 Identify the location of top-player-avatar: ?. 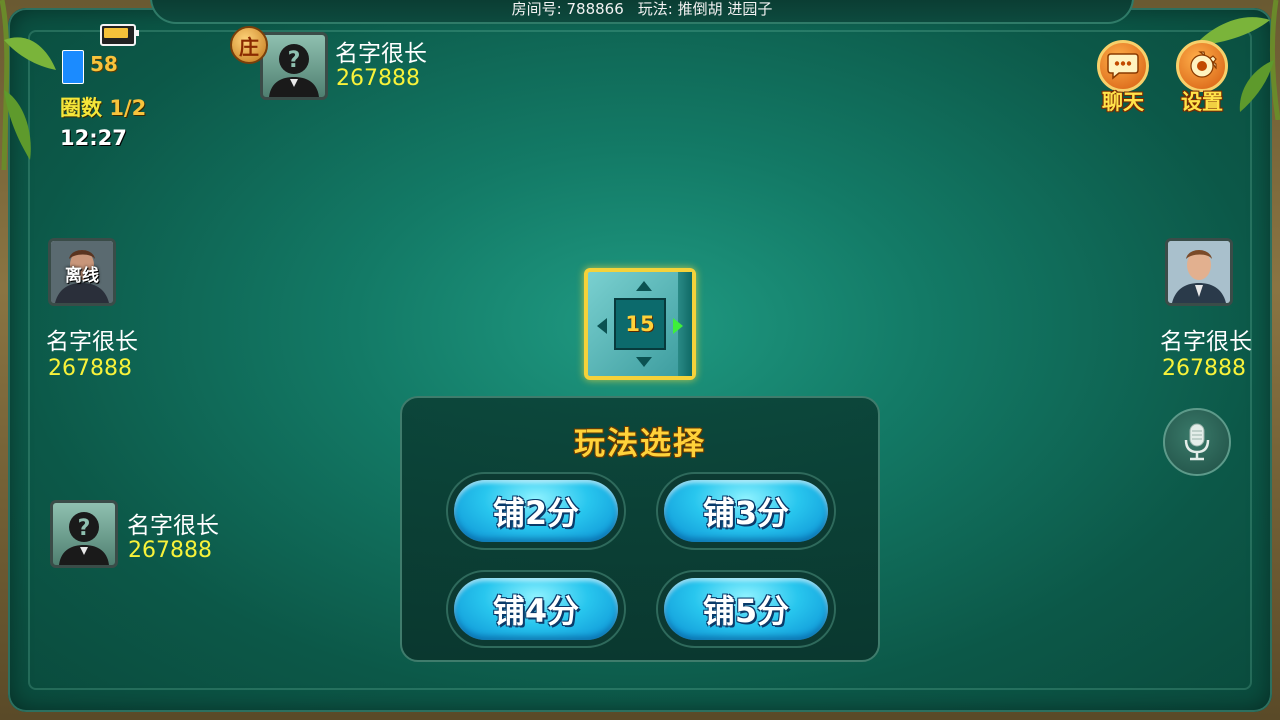
(294, 66).